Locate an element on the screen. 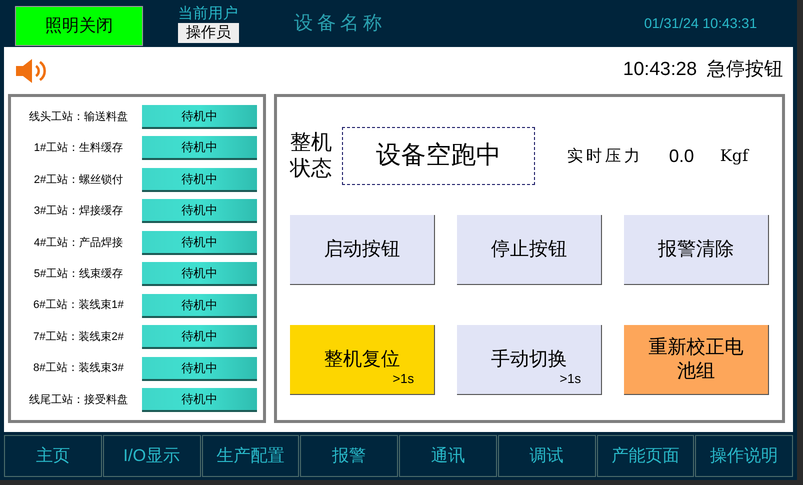  machine-status-label: 整机状态 is located at coordinates (311, 156).